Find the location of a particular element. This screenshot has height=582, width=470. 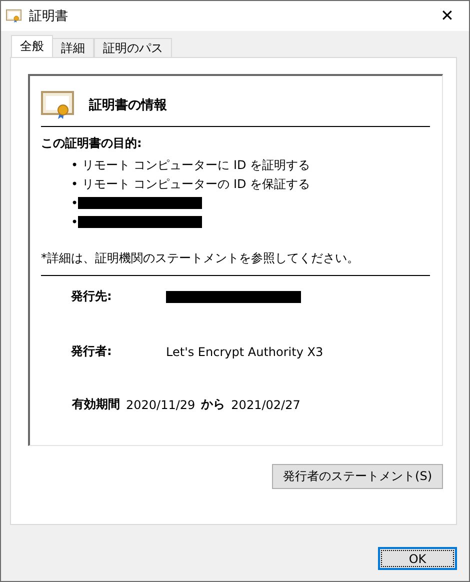

field-value: Let's Encrypt Authority X3 is located at coordinates (245, 351).